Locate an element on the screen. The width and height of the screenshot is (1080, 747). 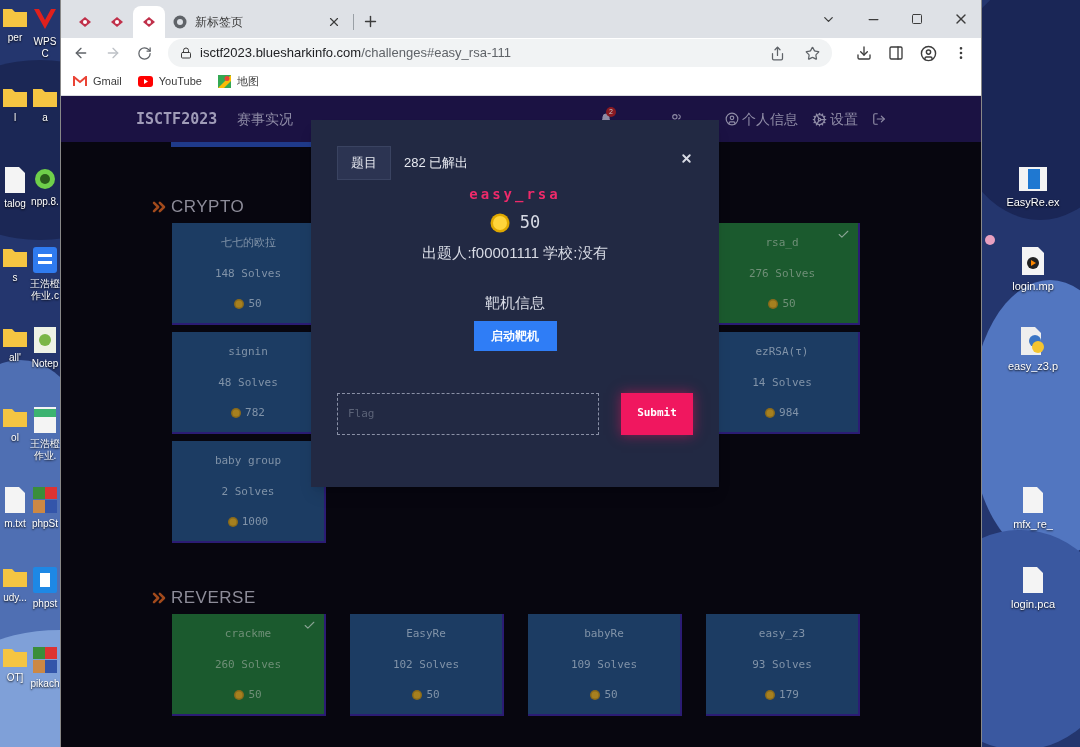
desktop-icon-label: login.pca is located at coordinates (1032, 604).